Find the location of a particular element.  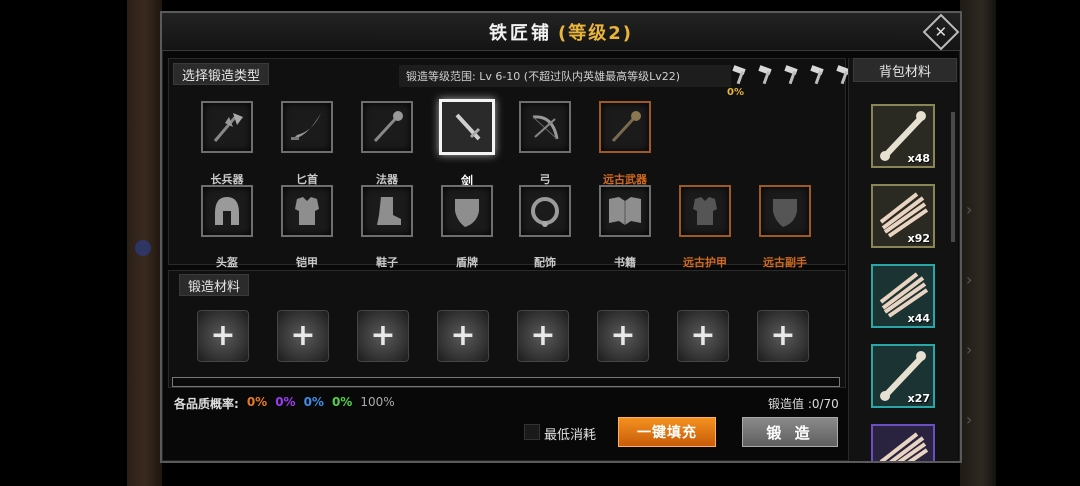

type-label: 鞋子 is located at coordinates (387, 262).